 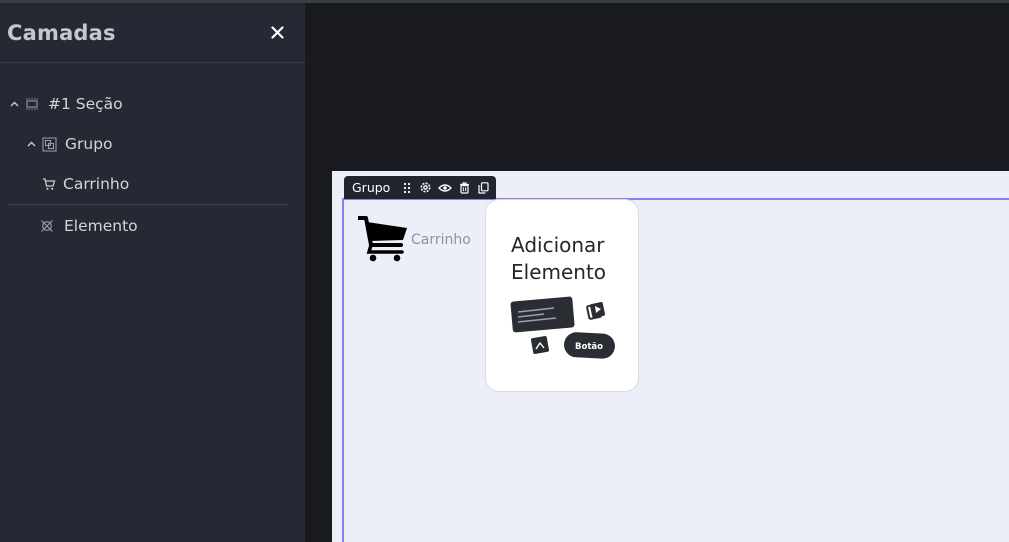 I want to click on cart-label: Carrinho, so click(x=441, y=240).